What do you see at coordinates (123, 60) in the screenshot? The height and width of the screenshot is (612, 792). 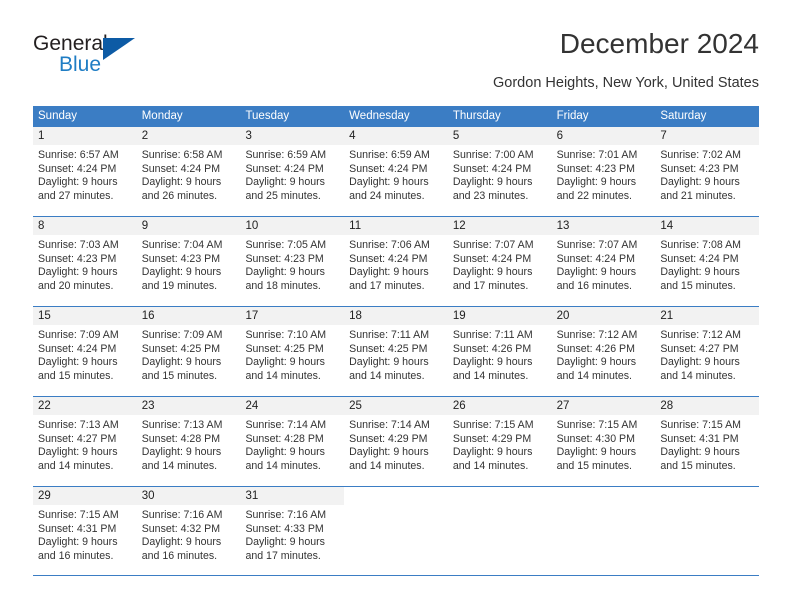 I see `general-blue-logo: General Blue` at bounding box center [123, 60].